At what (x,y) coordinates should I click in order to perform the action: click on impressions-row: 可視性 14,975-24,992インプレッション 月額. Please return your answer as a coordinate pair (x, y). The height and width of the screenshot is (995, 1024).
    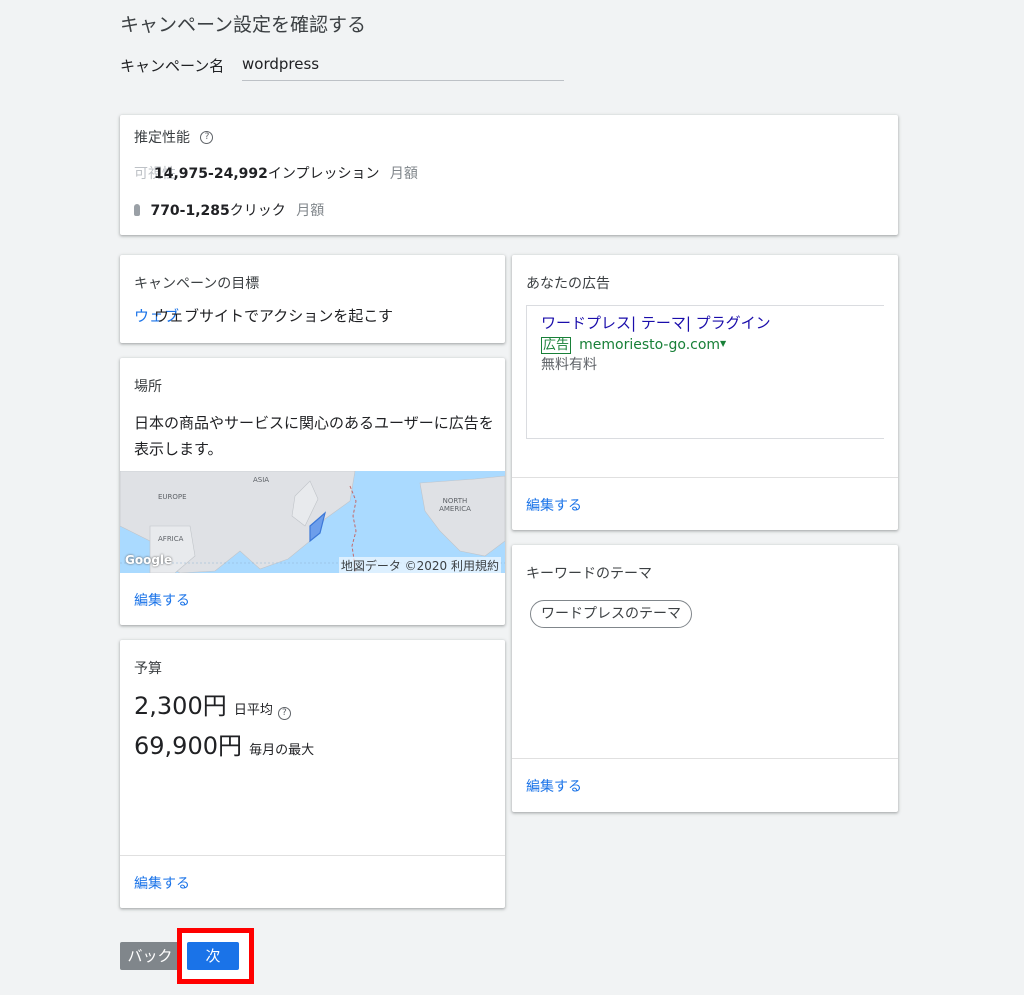
    Looking at the image, I should click on (276, 173).